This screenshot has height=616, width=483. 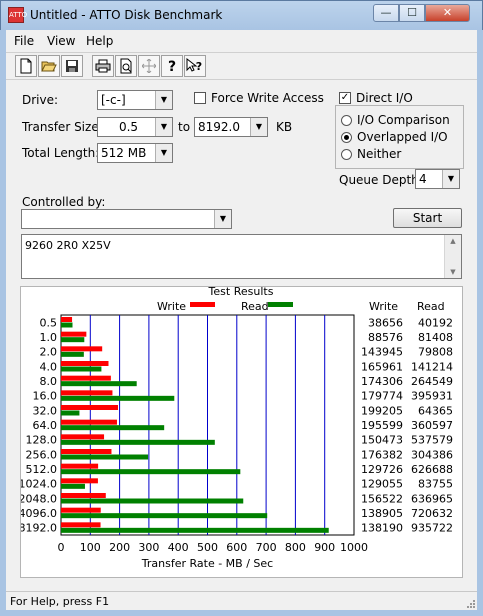 I want to click on status-bar: For Help, press F1, so click(x=241, y=600).